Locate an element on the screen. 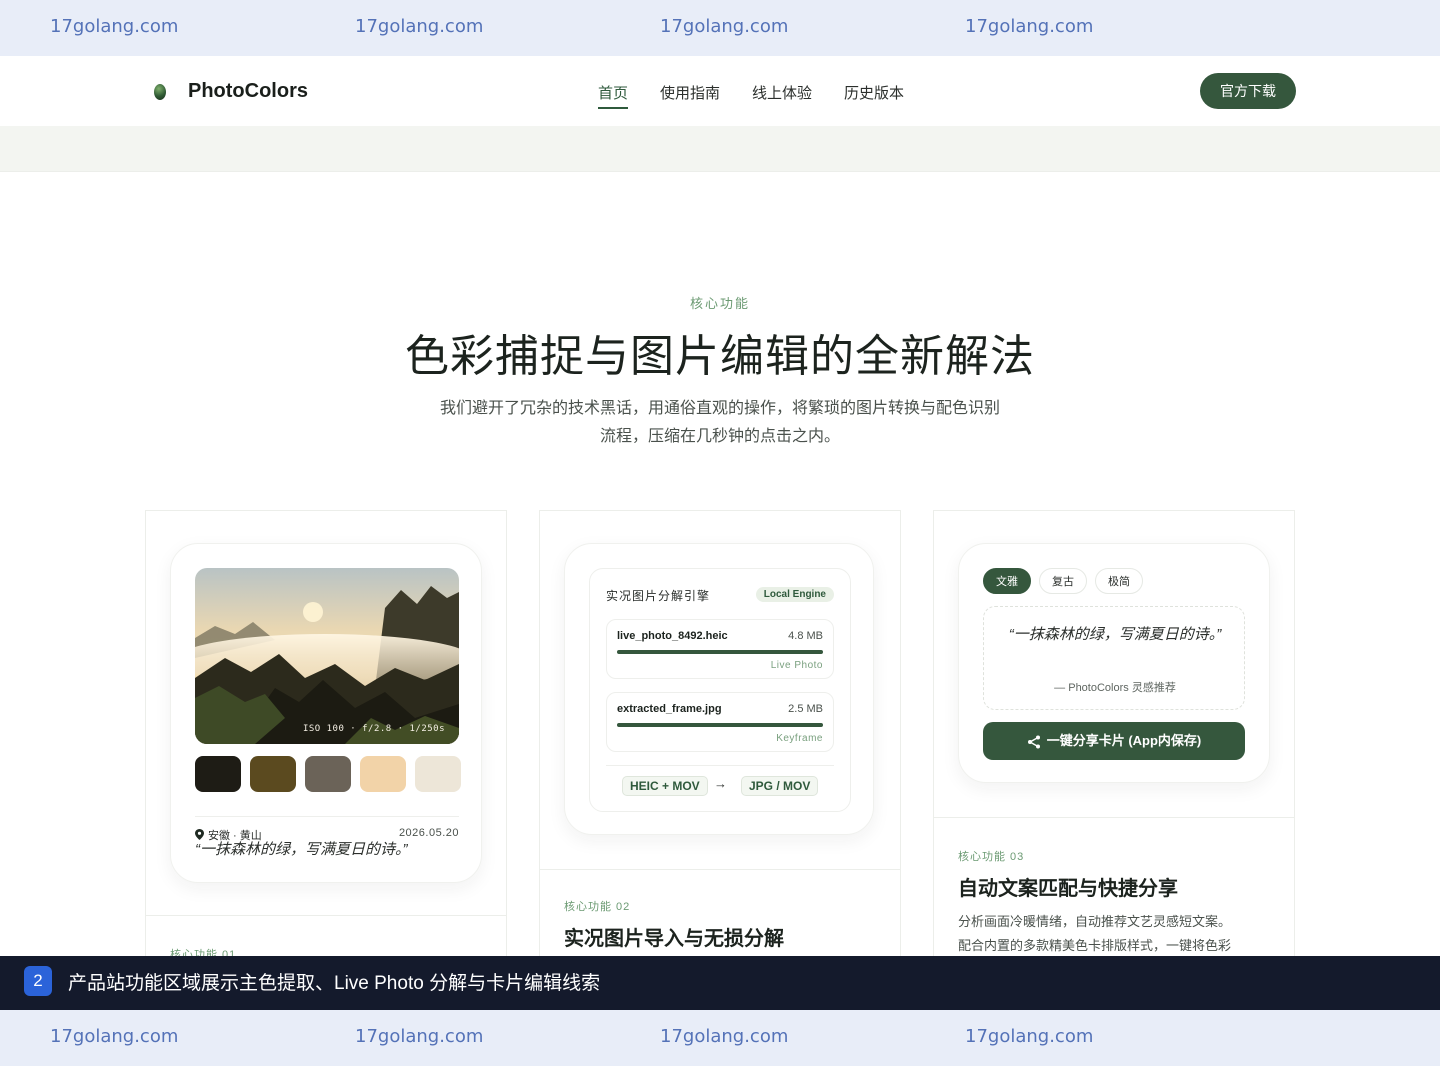  arrow-right-icon: → is located at coordinates (720, 783).